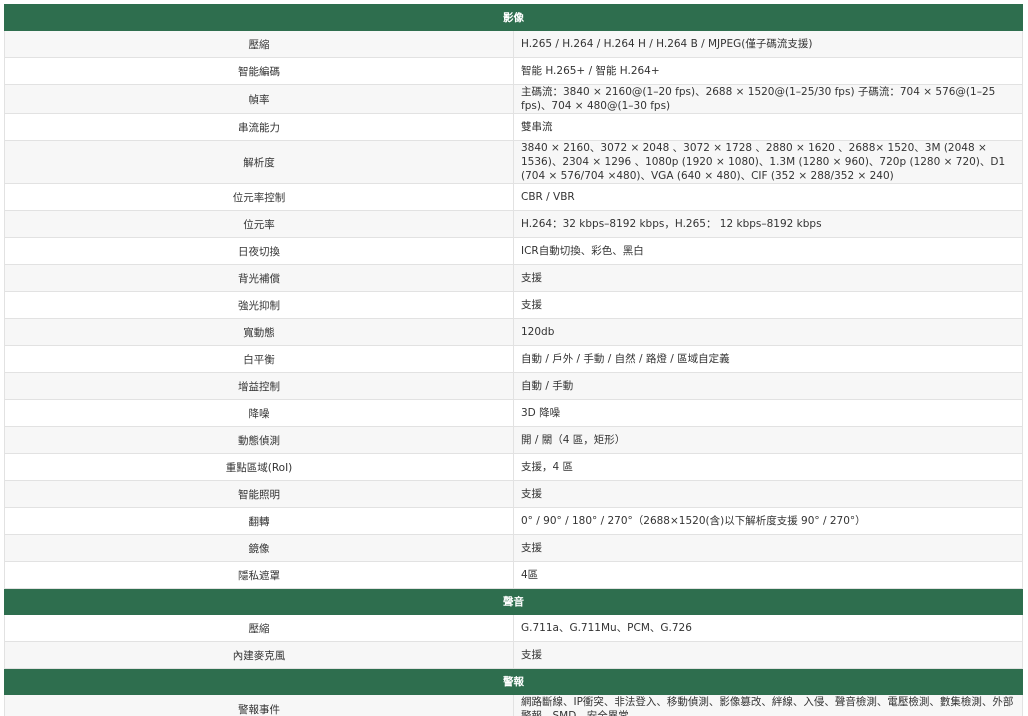 The width and height of the screenshot is (1028, 716). I want to click on section-title: 影像, so click(513, 17).